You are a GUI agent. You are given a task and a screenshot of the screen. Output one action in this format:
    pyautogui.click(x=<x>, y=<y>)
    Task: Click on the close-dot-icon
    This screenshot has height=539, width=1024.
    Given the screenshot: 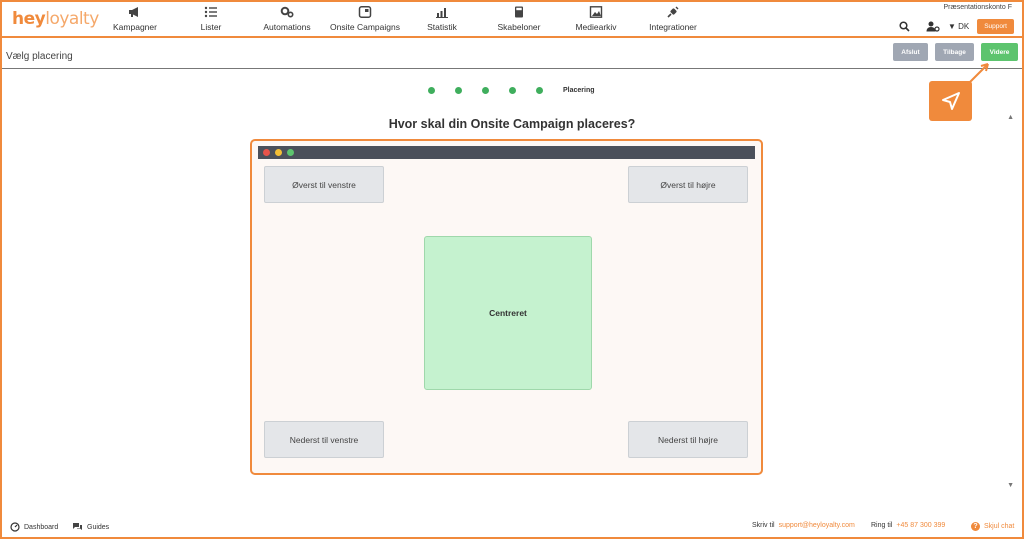 What is the action you would take?
    pyautogui.click(x=266, y=152)
    